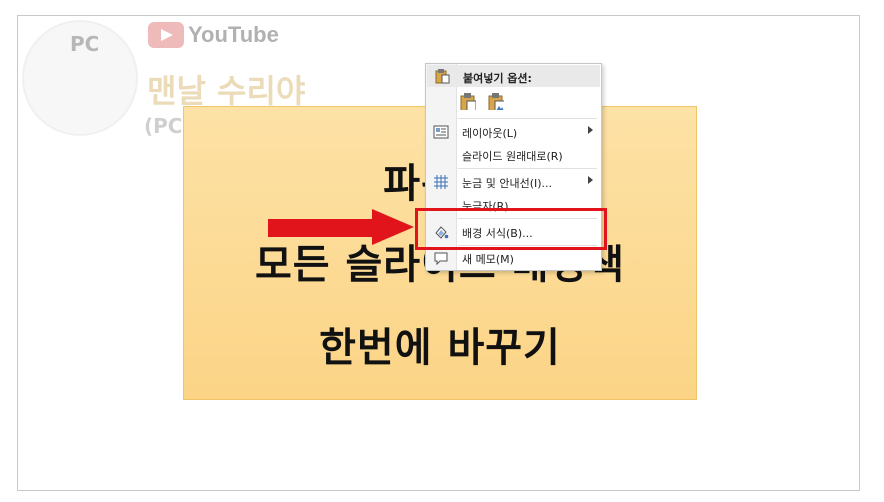 This screenshot has height=502, width=884. I want to click on paste-icon, so click(442, 76).